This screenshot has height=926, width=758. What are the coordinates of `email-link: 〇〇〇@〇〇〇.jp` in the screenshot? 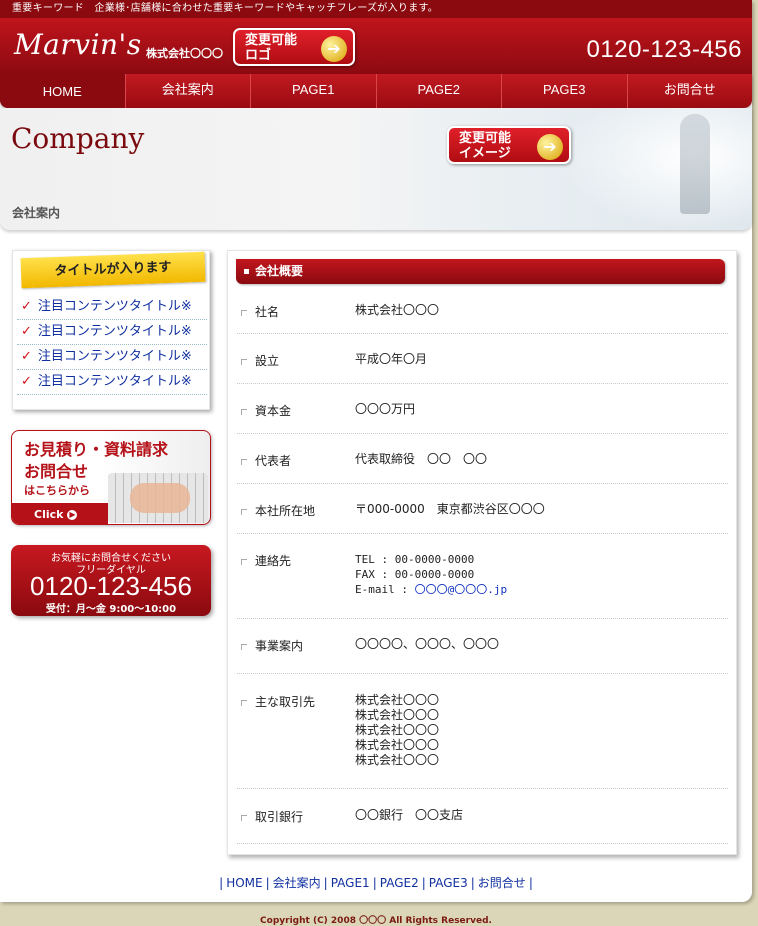 It's located at (461, 589).